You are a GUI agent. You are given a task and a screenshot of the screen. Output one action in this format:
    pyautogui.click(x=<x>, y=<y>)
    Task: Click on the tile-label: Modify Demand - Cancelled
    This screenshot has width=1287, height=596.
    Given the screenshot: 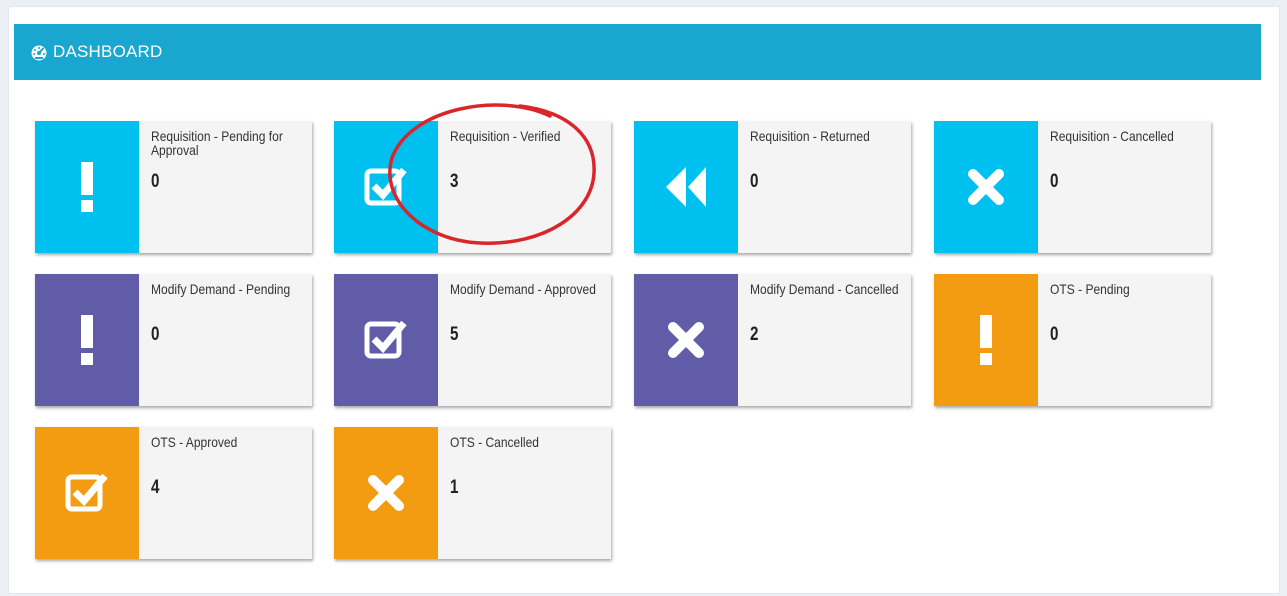 What is the action you would take?
    pyautogui.click(x=824, y=289)
    